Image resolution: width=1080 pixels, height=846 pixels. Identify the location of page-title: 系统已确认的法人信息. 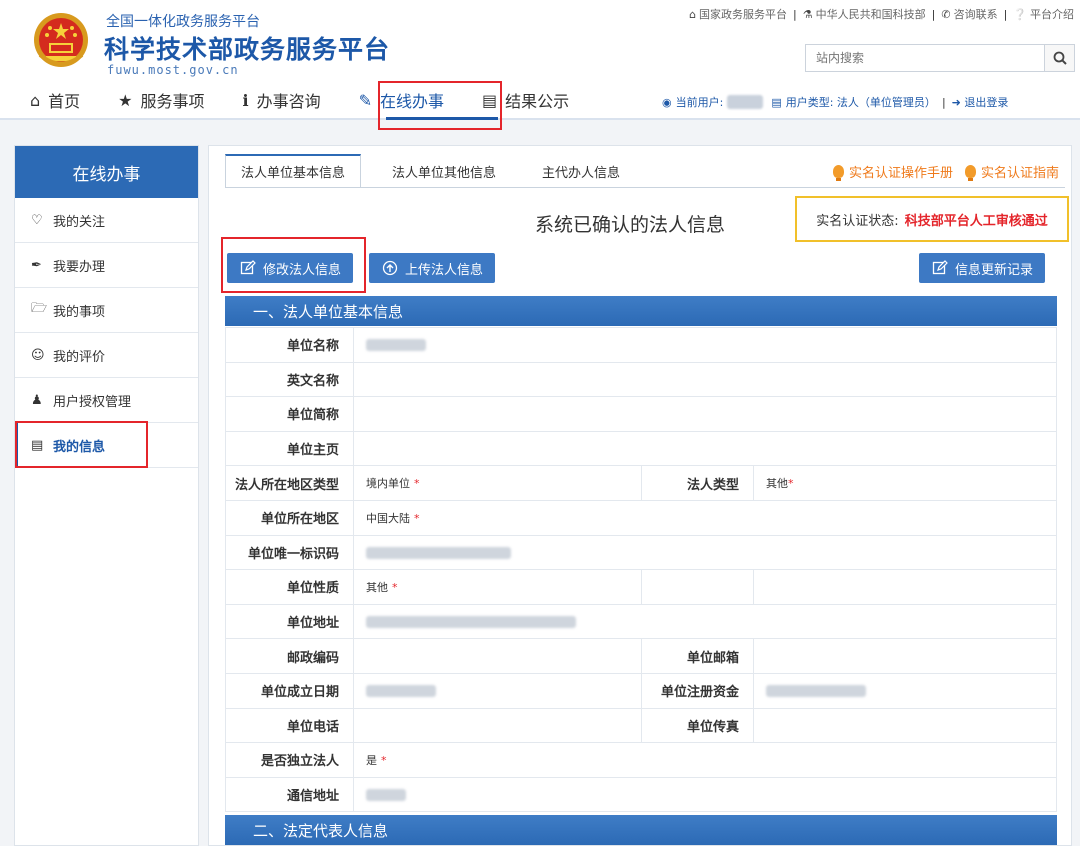
(630, 225).